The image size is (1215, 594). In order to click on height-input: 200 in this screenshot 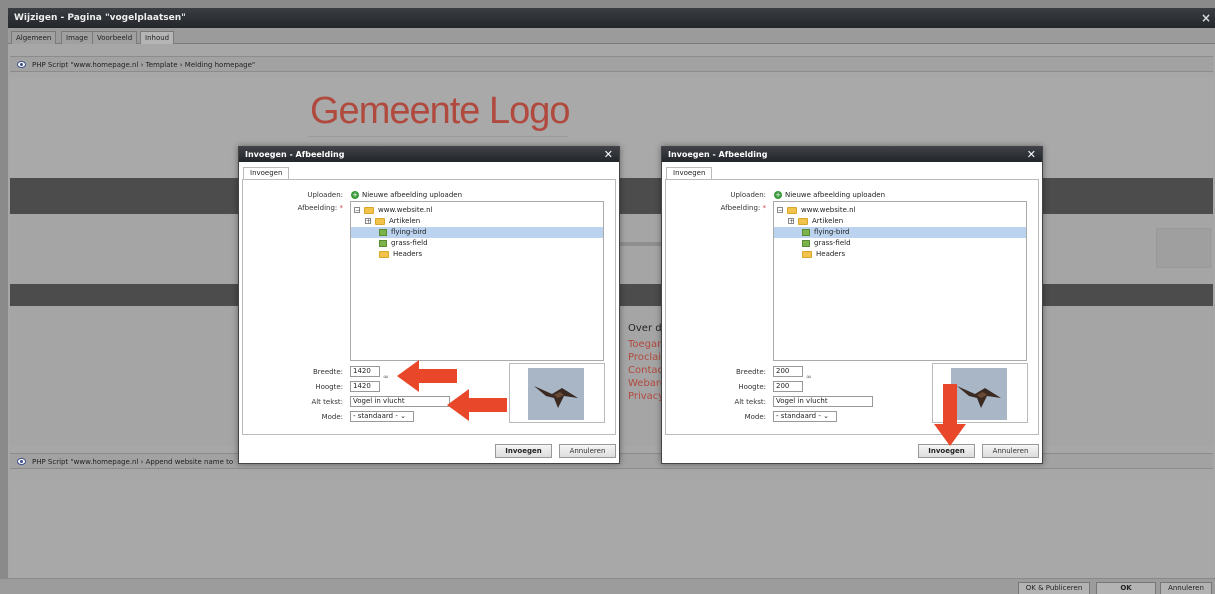, I will do `click(788, 386)`.